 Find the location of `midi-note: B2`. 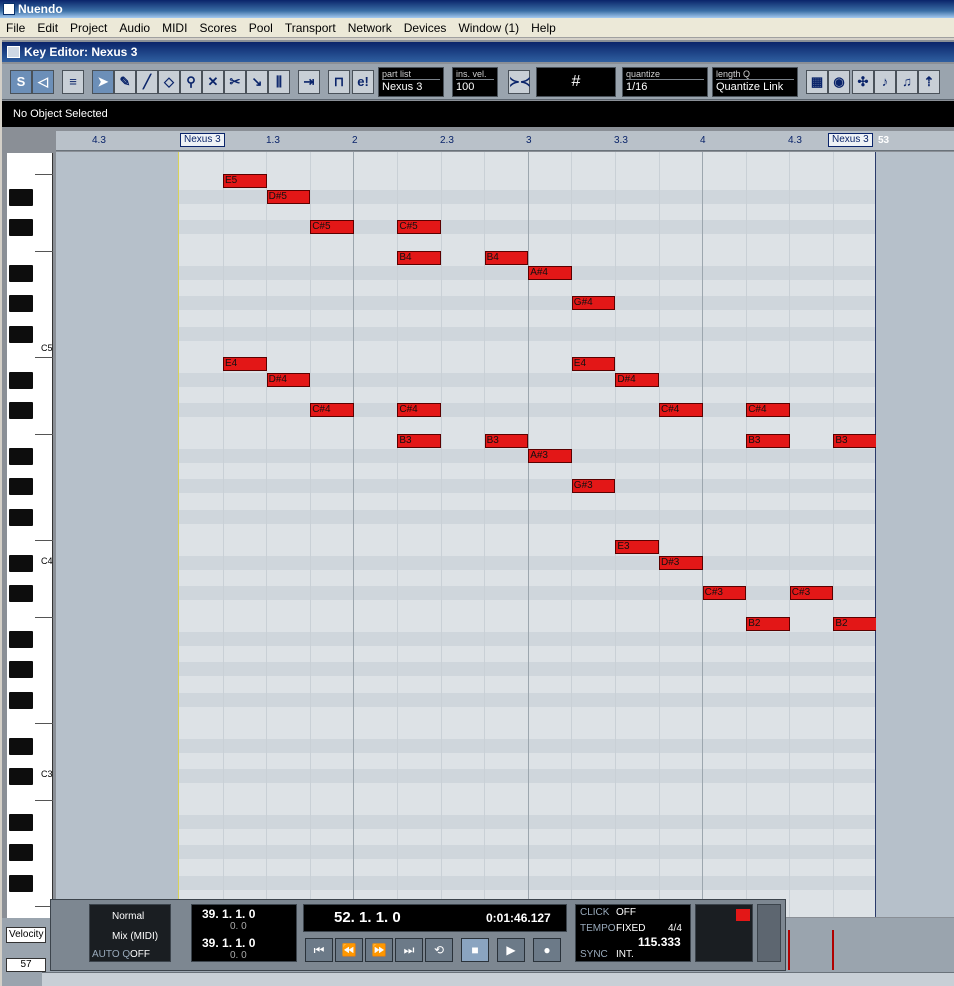

midi-note: B2 is located at coordinates (768, 623).